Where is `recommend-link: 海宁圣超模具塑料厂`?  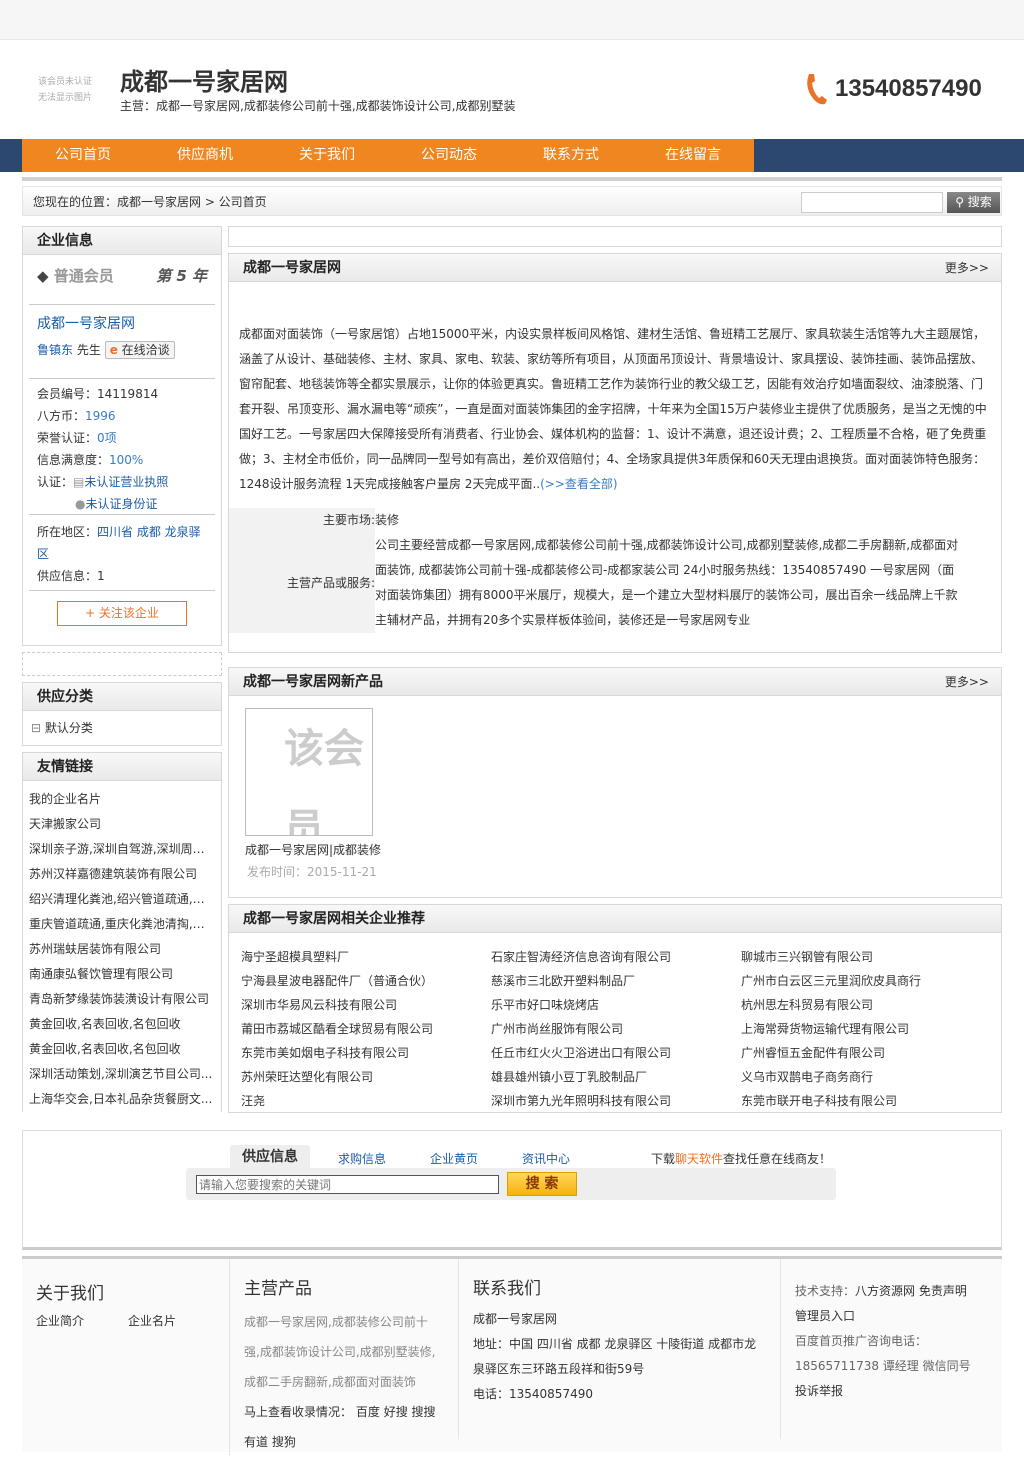
recommend-link: 海宁圣超模具塑料厂 is located at coordinates (366, 957).